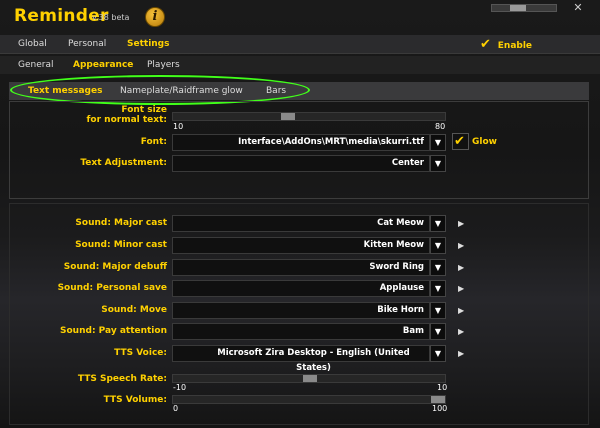 The image size is (600, 428). I want to click on glow-checkbox: ✔, so click(460, 141).